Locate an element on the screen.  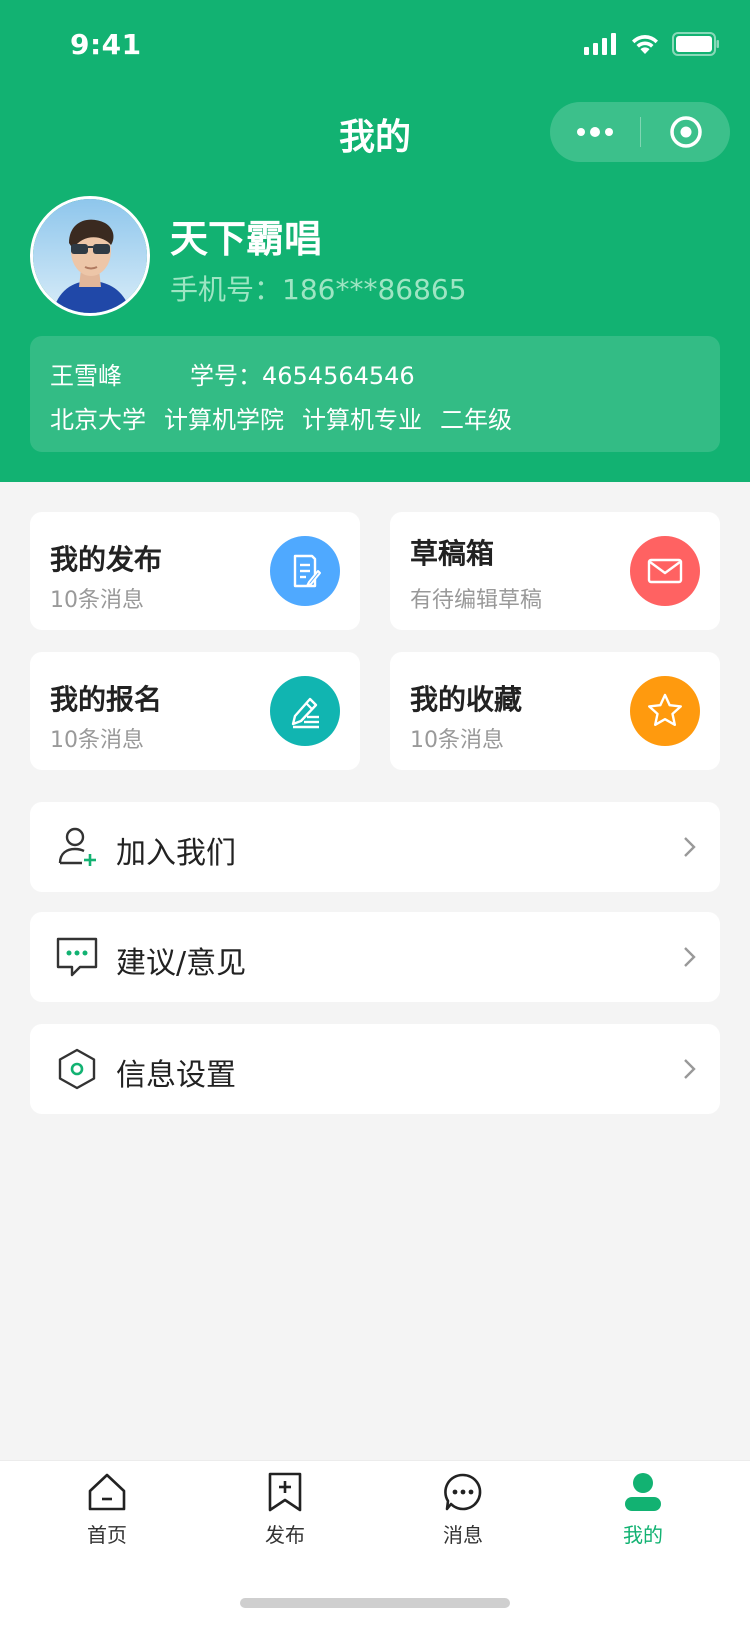
chat-bubble-icon is located at coordinates (77, 957).